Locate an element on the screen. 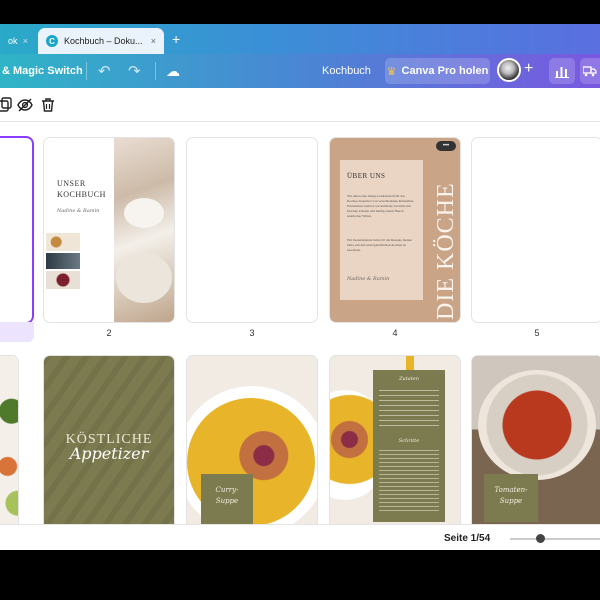 The width and height of the screenshot is (600, 600). truck-icon is located at coordinates (590, 71).